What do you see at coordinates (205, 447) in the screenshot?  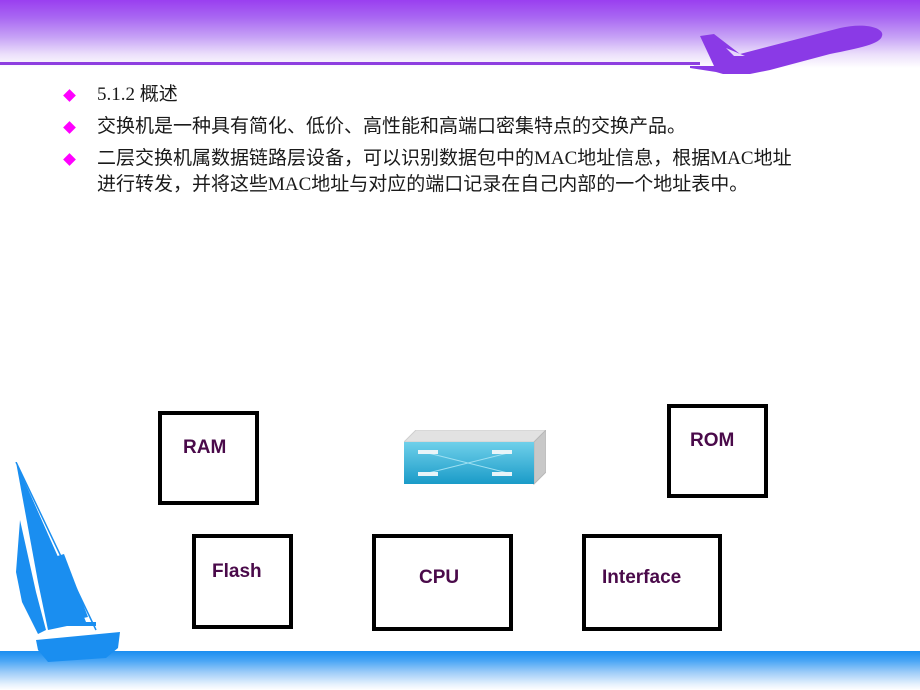 I see `ram-label: RAM` at bounding box center [205, 447].